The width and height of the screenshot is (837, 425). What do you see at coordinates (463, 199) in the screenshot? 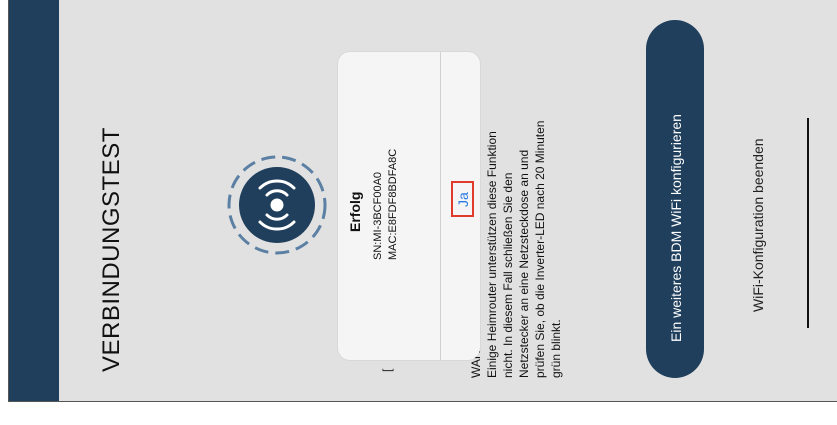
I see `confirm-button: Ja` at bounding box center [463, 199].